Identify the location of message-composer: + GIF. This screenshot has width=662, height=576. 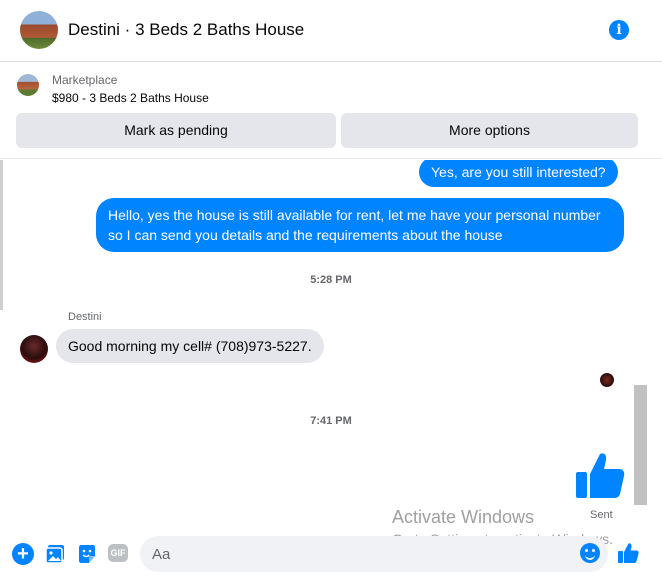
(331, 554).